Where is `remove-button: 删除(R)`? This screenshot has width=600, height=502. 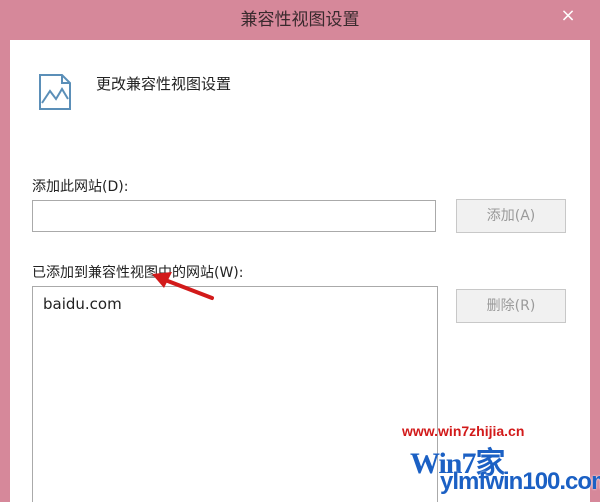 remove-button: 删除(R) is located at coordinates (511, 306).